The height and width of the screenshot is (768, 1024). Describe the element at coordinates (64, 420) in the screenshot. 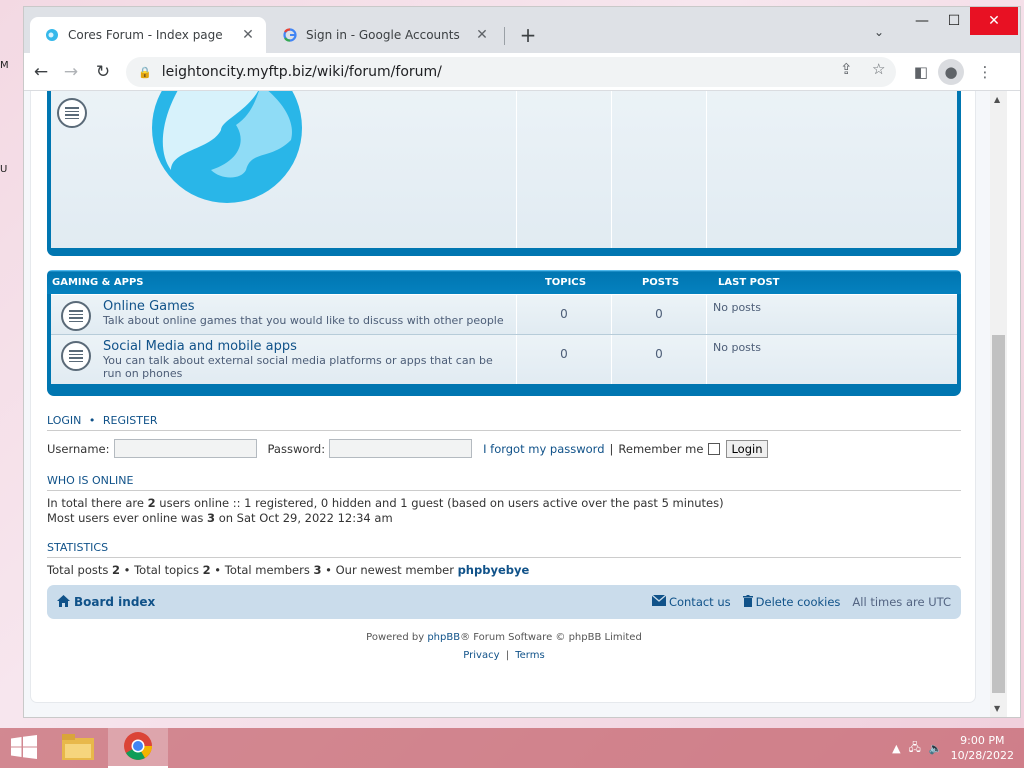

I see `login-link: LOGIN` at that location.